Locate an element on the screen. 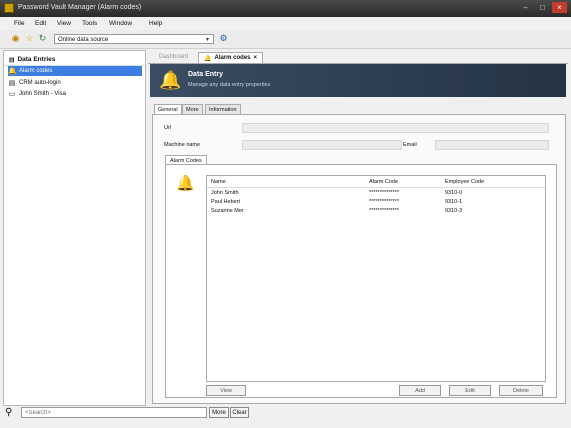  search-bar: ⚲ More Clear is located at coordinates (286, 413).